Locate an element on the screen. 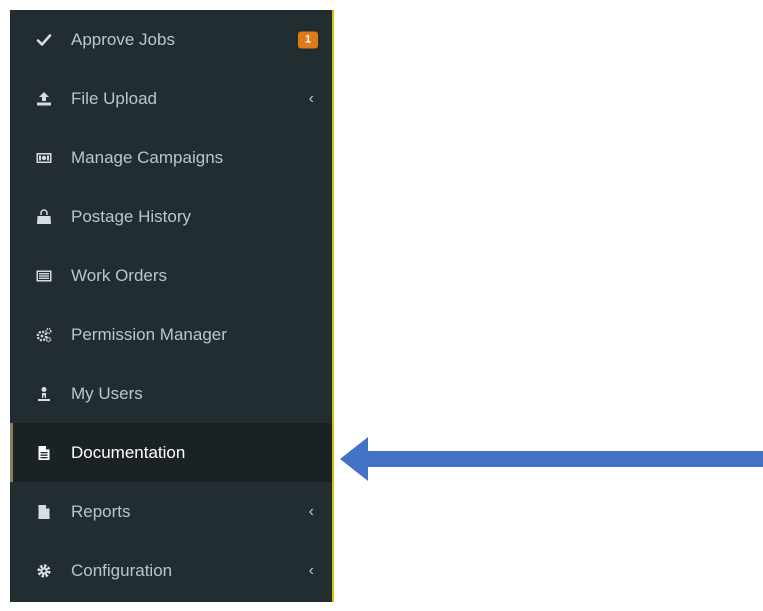 Image resolution: width=763 pixels, height=611 pixels. check-icon is located at coordinates (44, 40).